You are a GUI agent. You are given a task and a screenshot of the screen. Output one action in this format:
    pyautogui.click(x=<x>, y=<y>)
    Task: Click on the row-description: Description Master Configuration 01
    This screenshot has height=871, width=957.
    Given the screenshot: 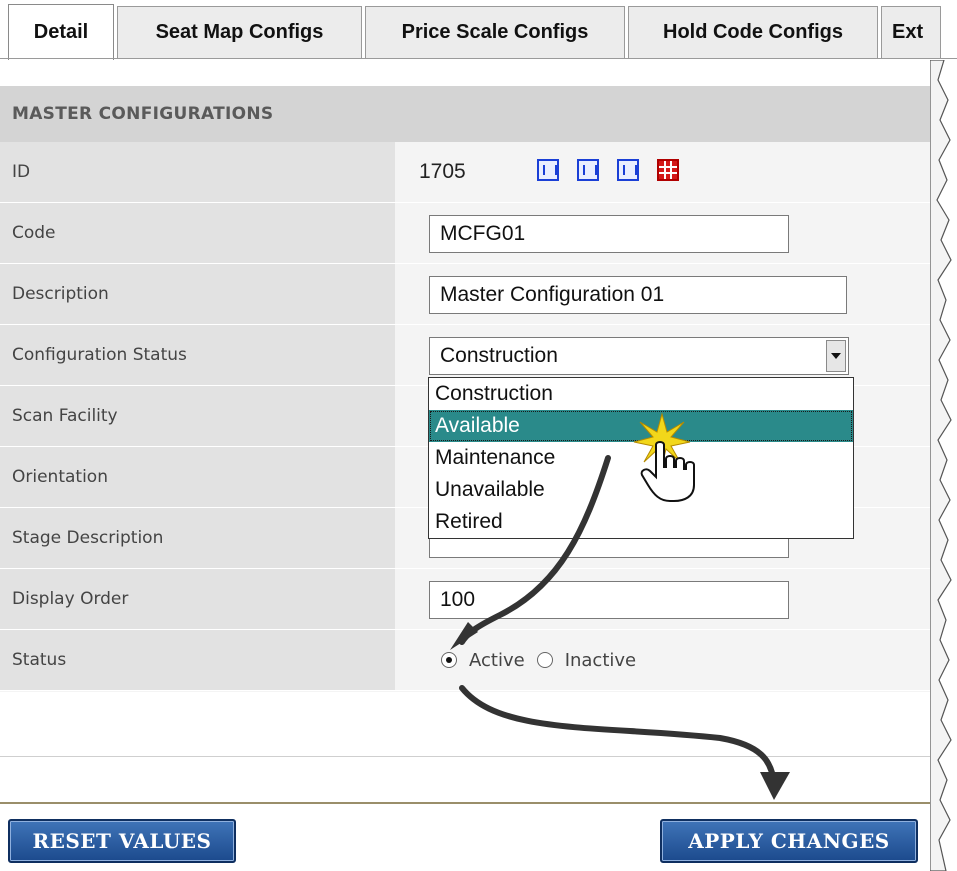 What is the action you would take?
    pyautogui.click(x=465, y=294)
    